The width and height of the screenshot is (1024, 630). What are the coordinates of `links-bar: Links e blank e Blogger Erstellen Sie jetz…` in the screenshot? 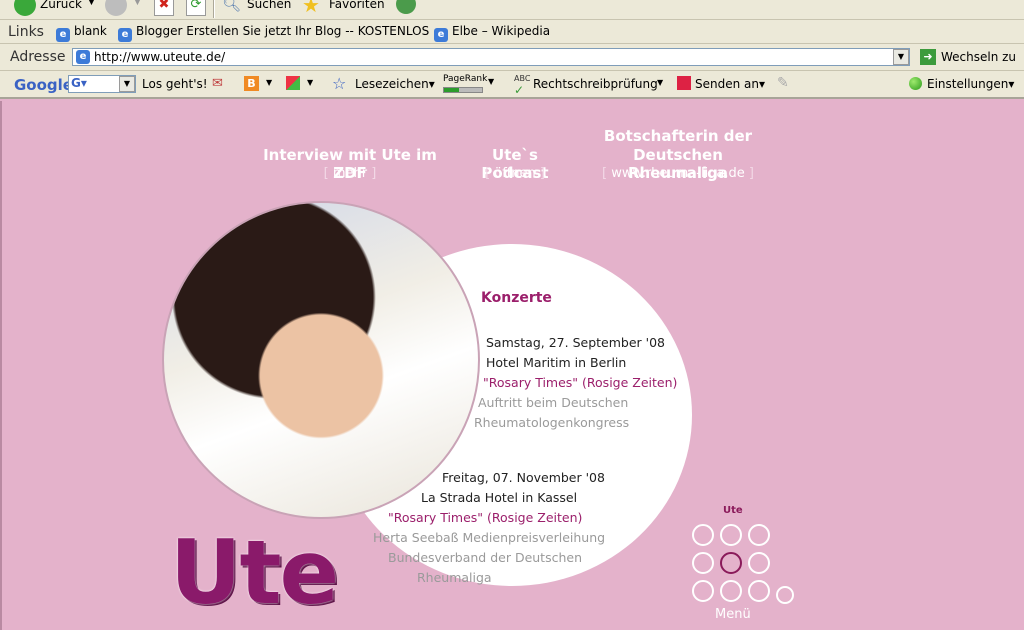 It's located at (512, 32).